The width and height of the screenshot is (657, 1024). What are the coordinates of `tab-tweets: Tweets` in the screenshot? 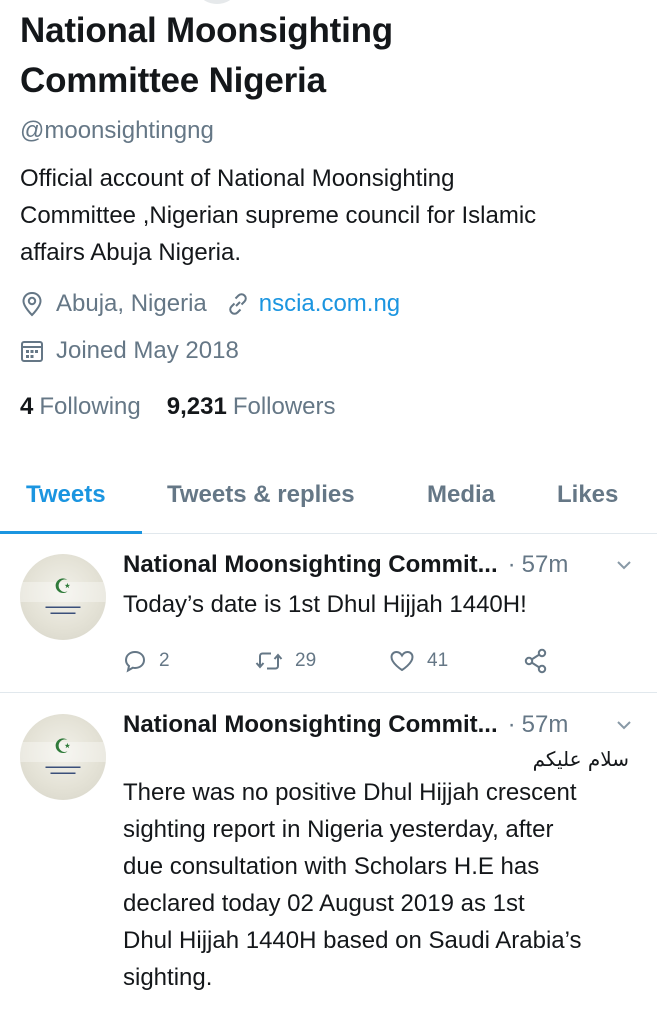 It's located at (66, 495).